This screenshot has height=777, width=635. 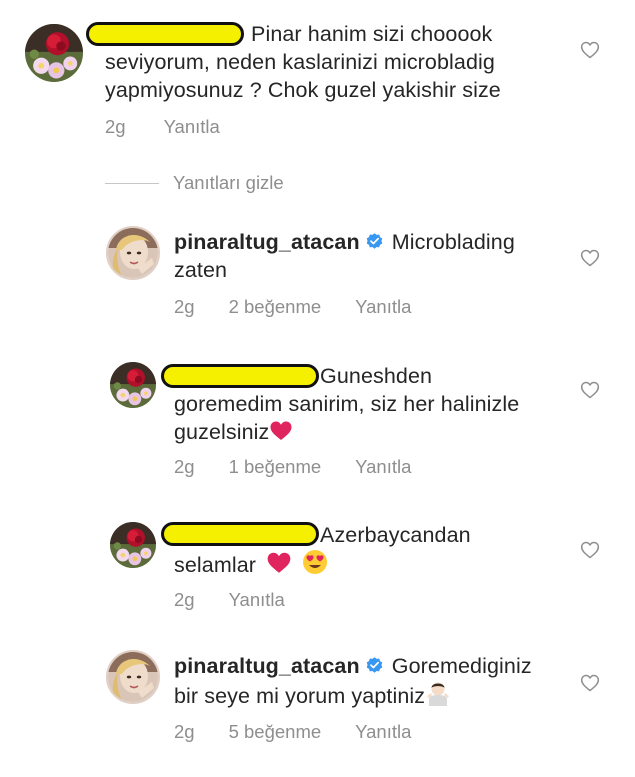 I want to click on comment-text-line2: seviyorum, neden kaslarinizi microbladig, so click(x=300, y=62).